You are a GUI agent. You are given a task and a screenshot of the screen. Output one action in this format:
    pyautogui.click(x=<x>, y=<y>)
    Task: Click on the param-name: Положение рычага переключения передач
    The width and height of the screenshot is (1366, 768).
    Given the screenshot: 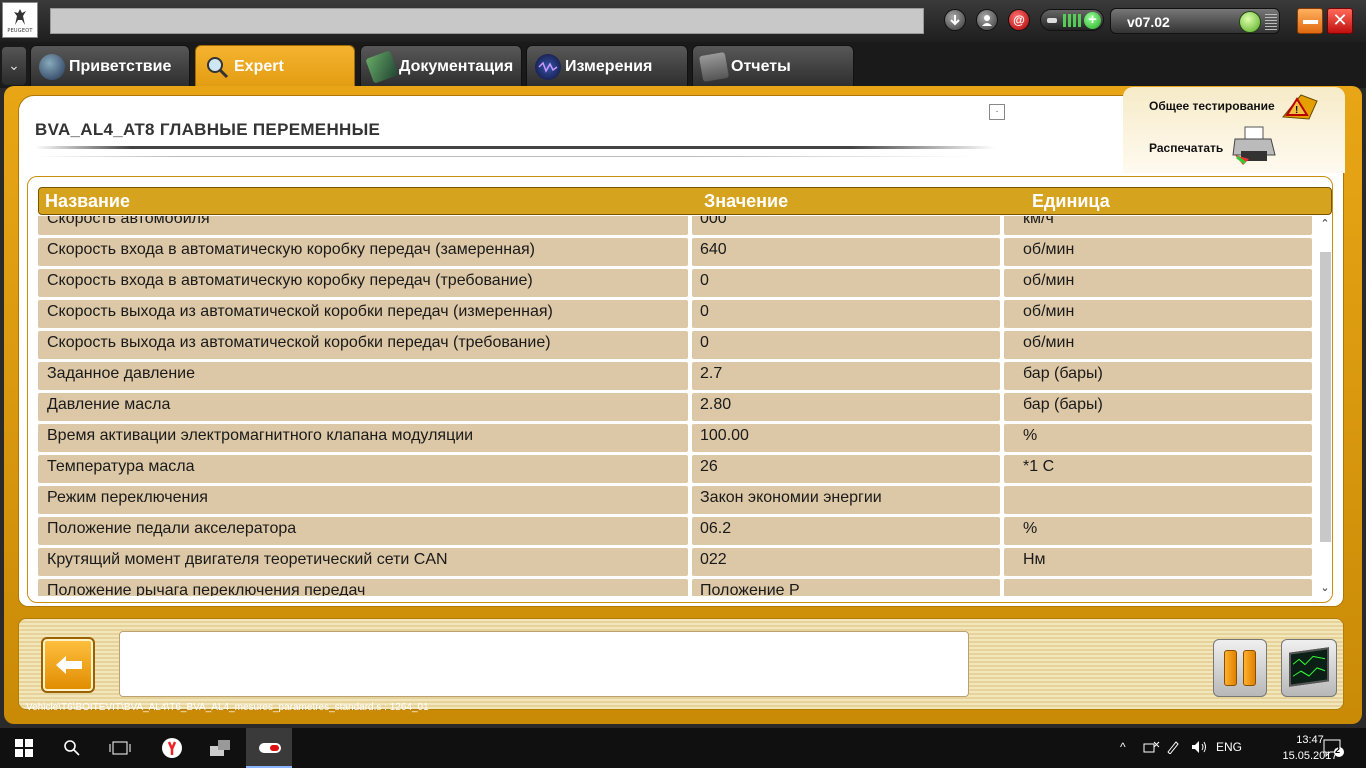 What is the action you would take?
    pyautogui.click(x=363, y=587)
    